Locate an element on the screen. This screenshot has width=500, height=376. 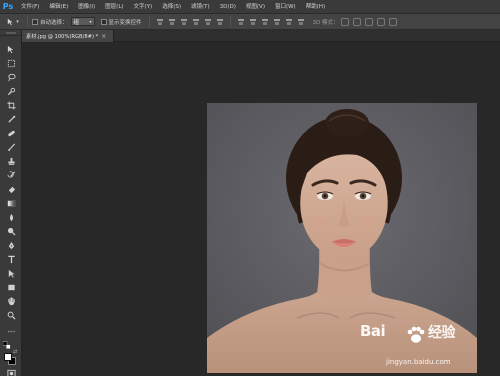
align-bottom-icon is located at coordinates (184, 22).